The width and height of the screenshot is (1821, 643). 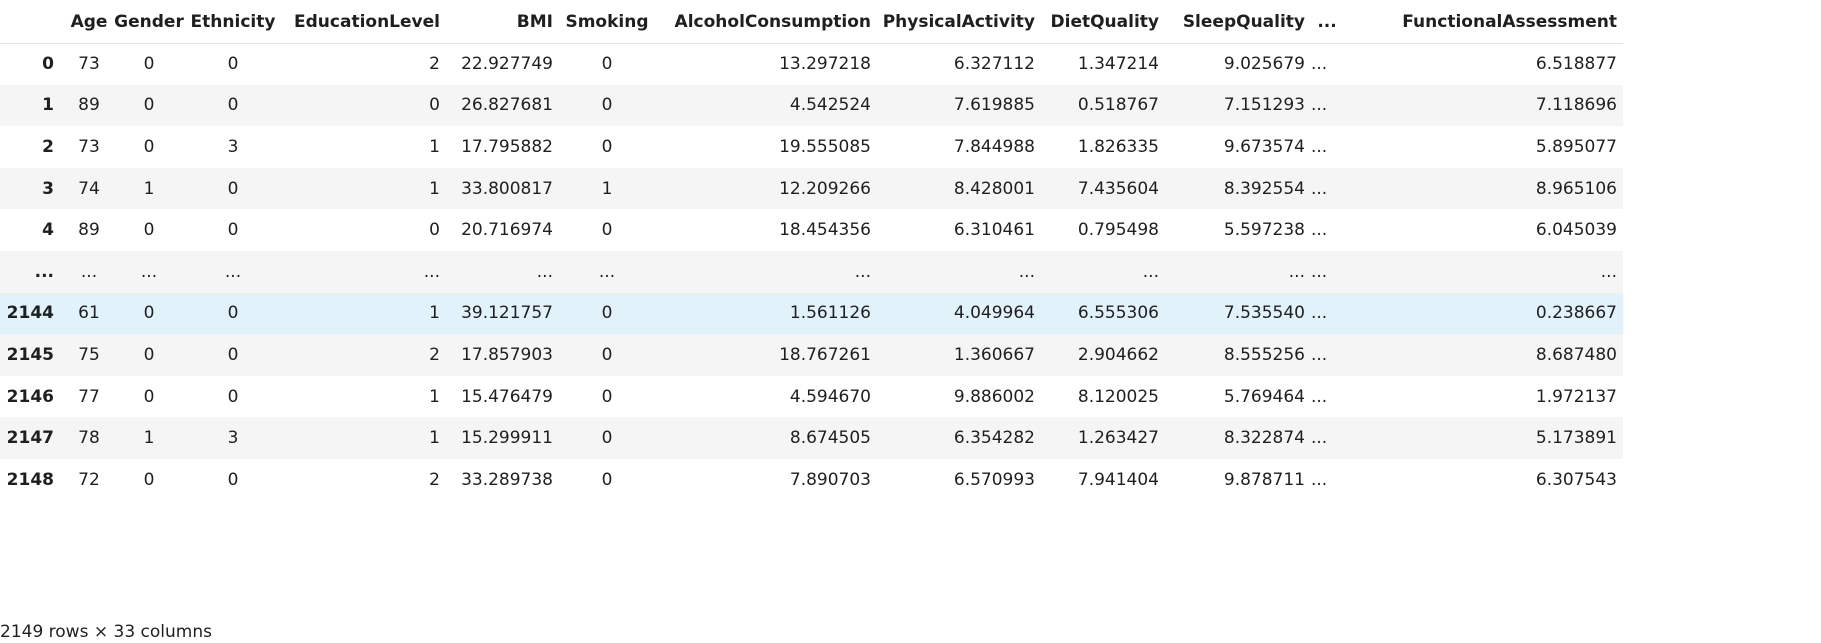 I want to click on table-cell: 4.594670, so click(x=830, y=396).